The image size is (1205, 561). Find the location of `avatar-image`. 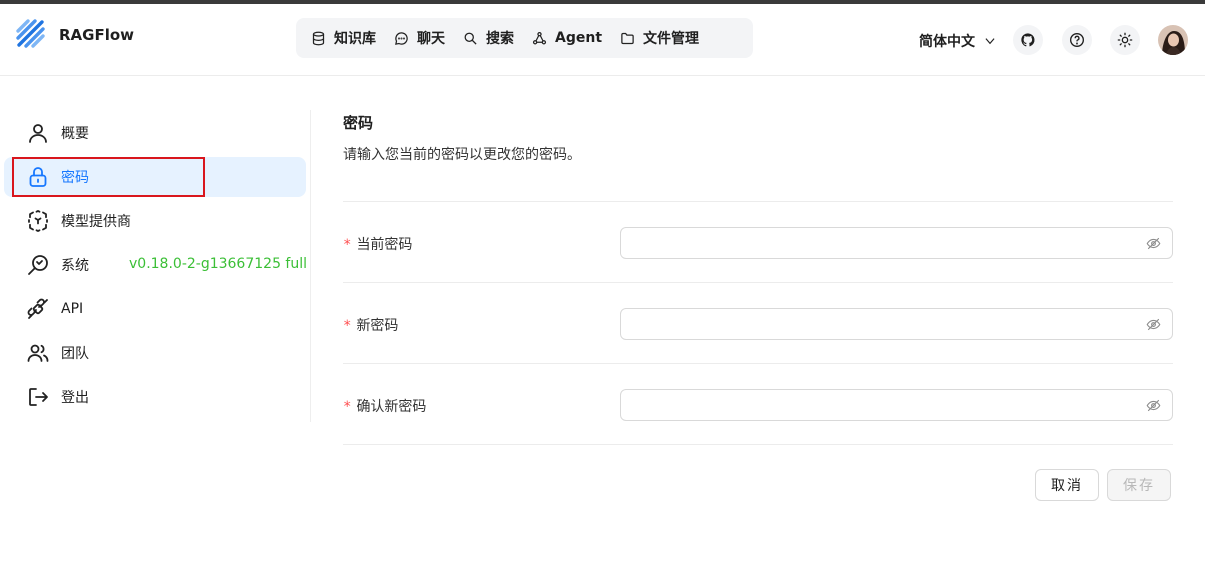

avatar-image is located at coordinates (1173, 40).